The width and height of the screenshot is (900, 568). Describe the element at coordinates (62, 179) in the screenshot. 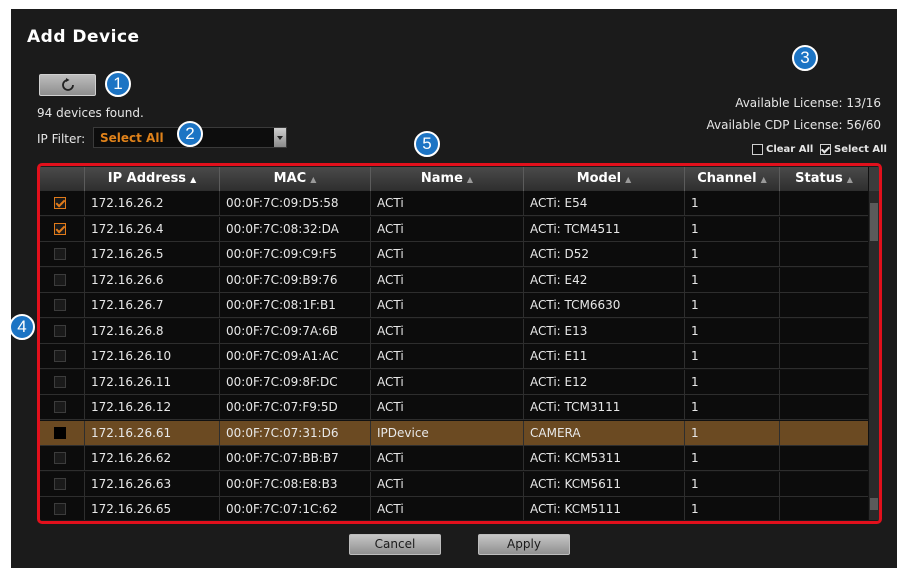

I see `header-checkbox-column` at that location.